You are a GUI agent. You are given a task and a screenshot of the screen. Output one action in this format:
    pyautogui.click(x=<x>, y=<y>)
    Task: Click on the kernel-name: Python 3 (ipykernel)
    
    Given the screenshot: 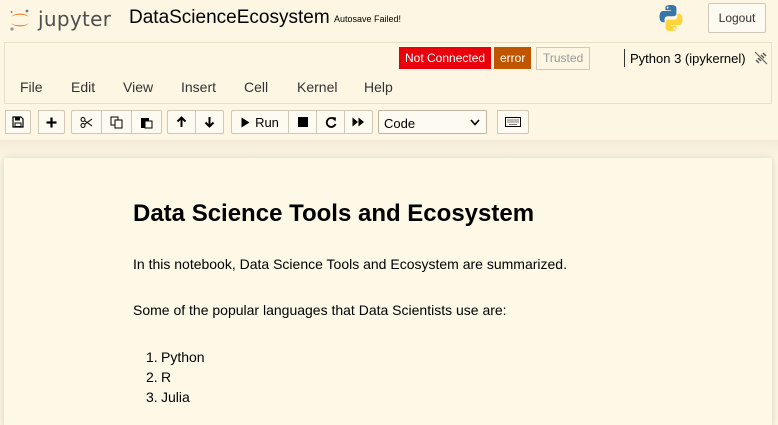 What is the action you would take?
    pyautogui.click(x=688, y=58)
    